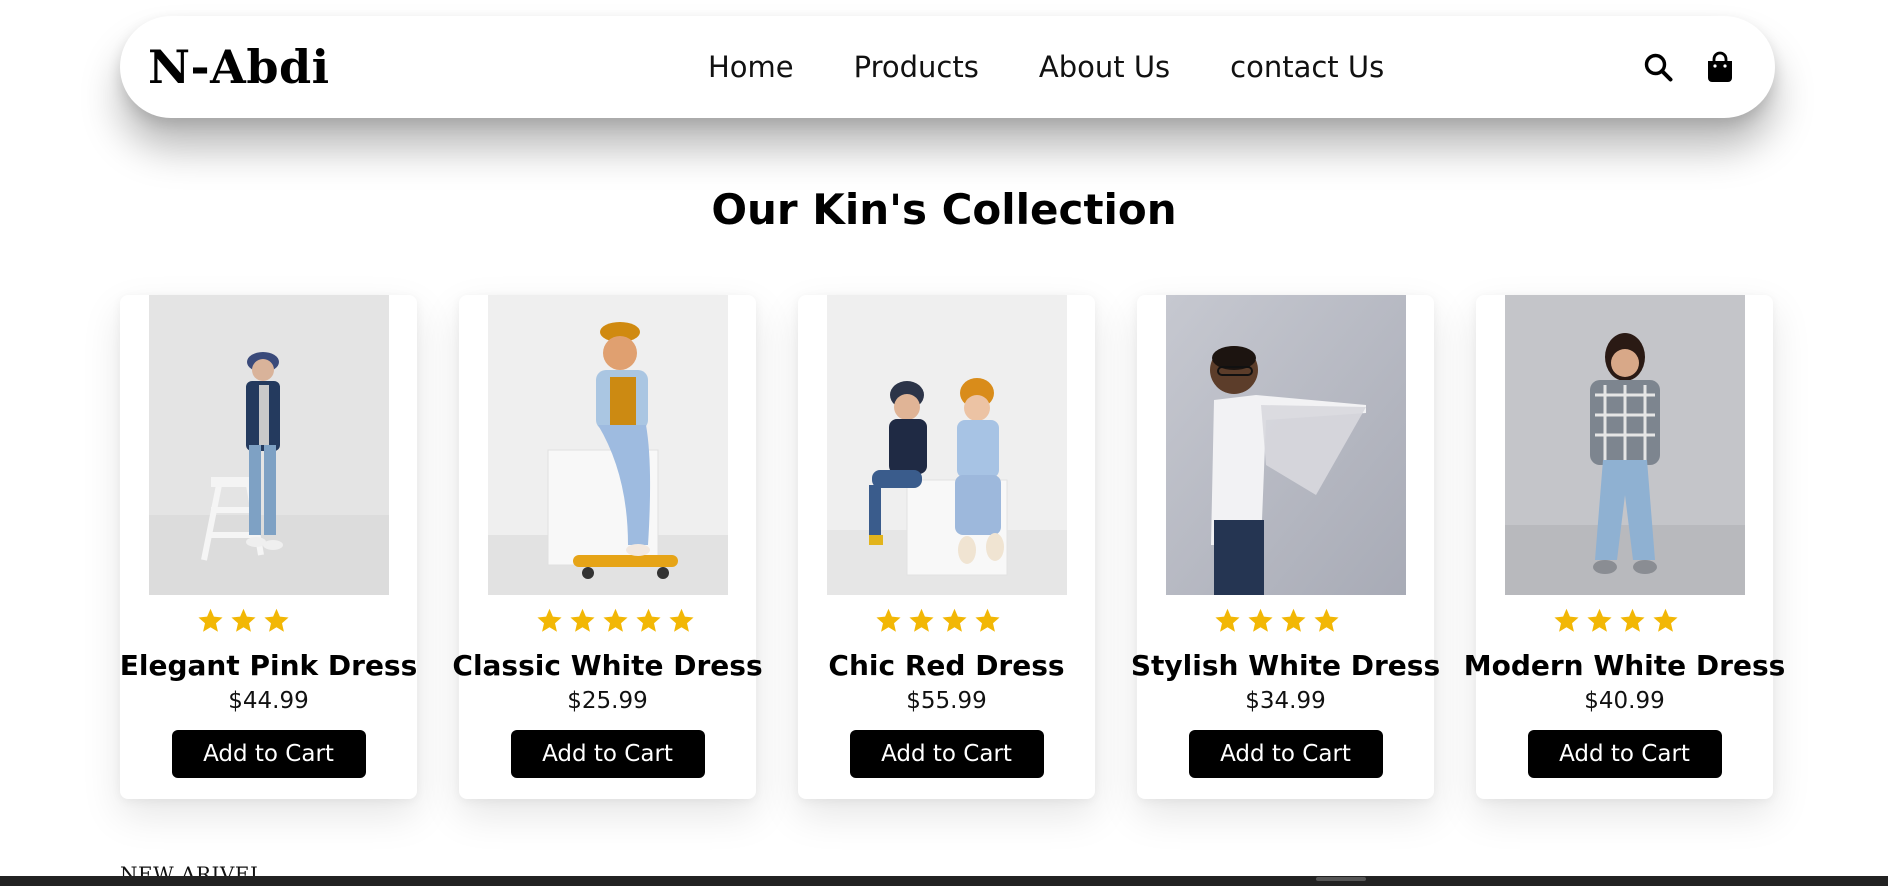  Describe the element at coordinates (916, 67) in the screenshot. I see `nav-link-products: Products` at that location.